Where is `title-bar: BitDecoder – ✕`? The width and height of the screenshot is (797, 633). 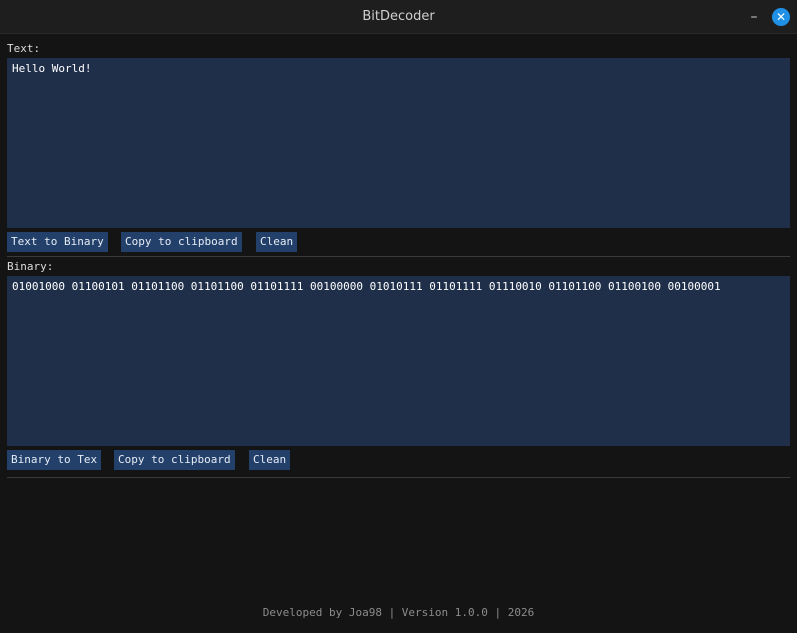
title-bar: BitDecoder – ✕ is located at coordinates (398, 17).